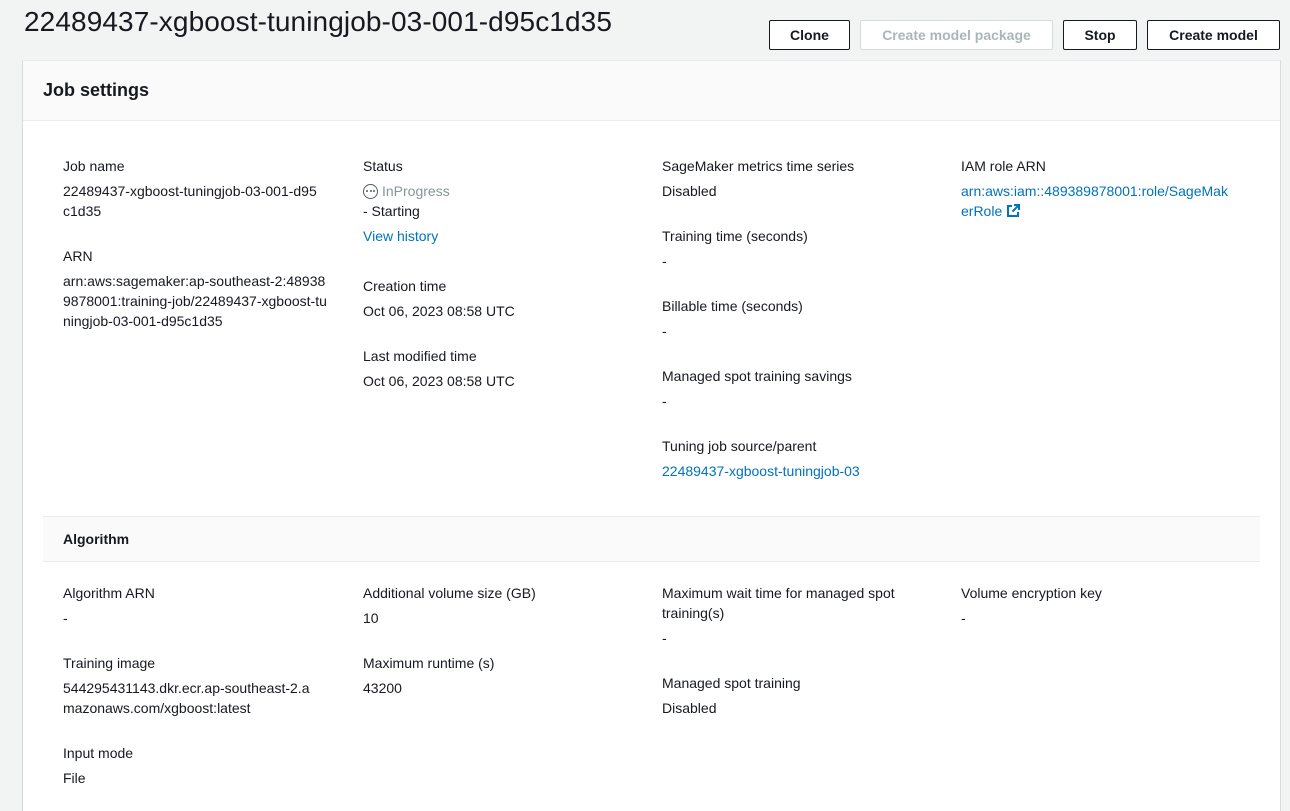 This screenshot has width=1290, height=811. Describe the element at coordinates (416, 191) in the screenshot. I see `status-state: InProgress` at that location.